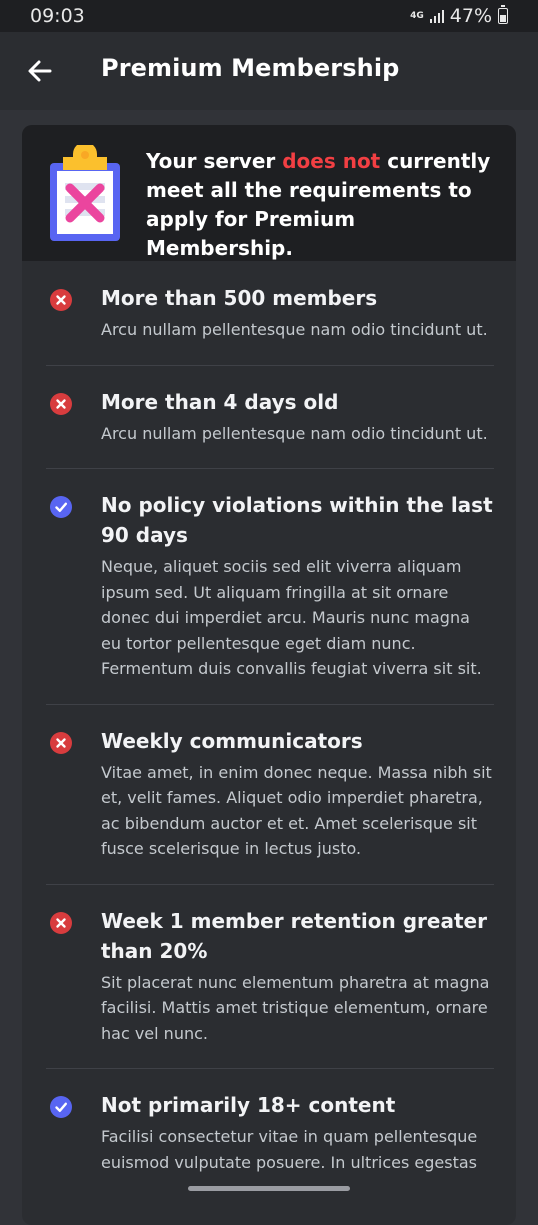 This screenshot has height=1225, width=538. Describe the element at coordinates (250, 68) in the screenshot. I see `page-title: Premium Membership` at that location.